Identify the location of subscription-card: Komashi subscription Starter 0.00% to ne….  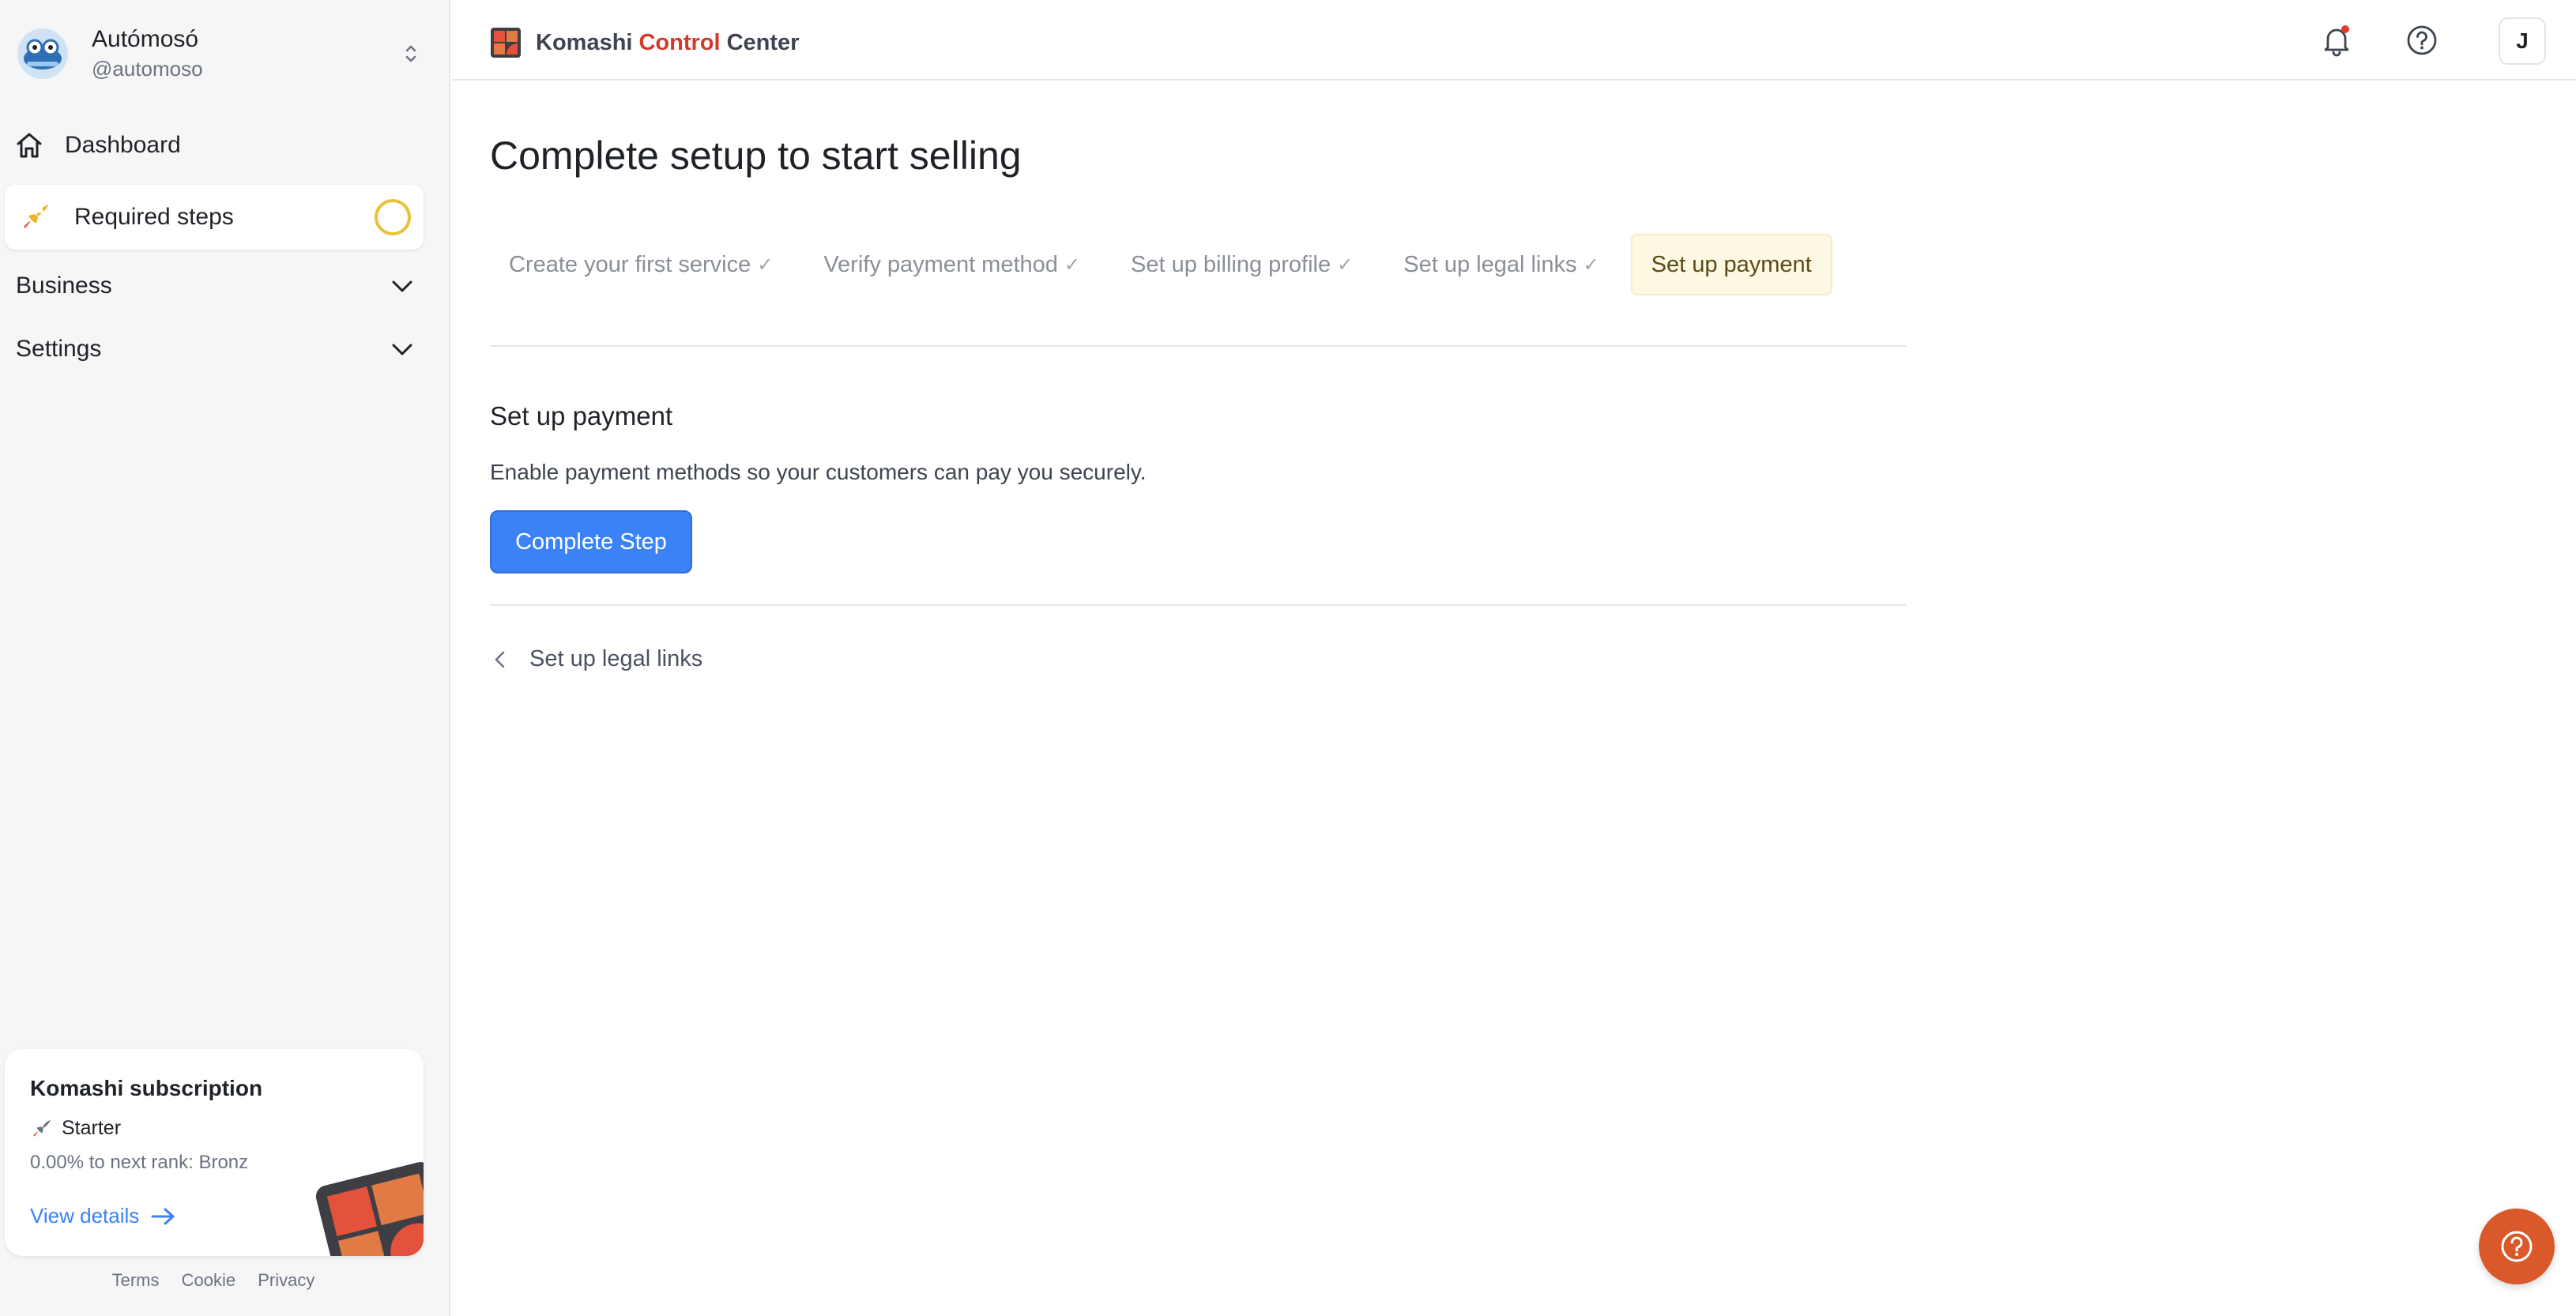
(214, 1152).